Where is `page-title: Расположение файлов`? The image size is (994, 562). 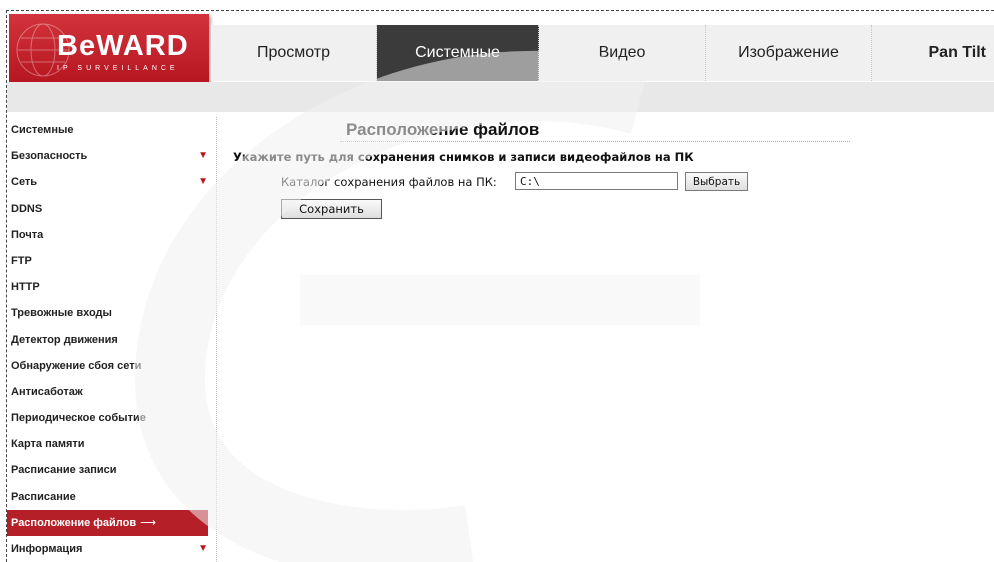 page-title: Расположение файлов is located at coordinates (443, 129).